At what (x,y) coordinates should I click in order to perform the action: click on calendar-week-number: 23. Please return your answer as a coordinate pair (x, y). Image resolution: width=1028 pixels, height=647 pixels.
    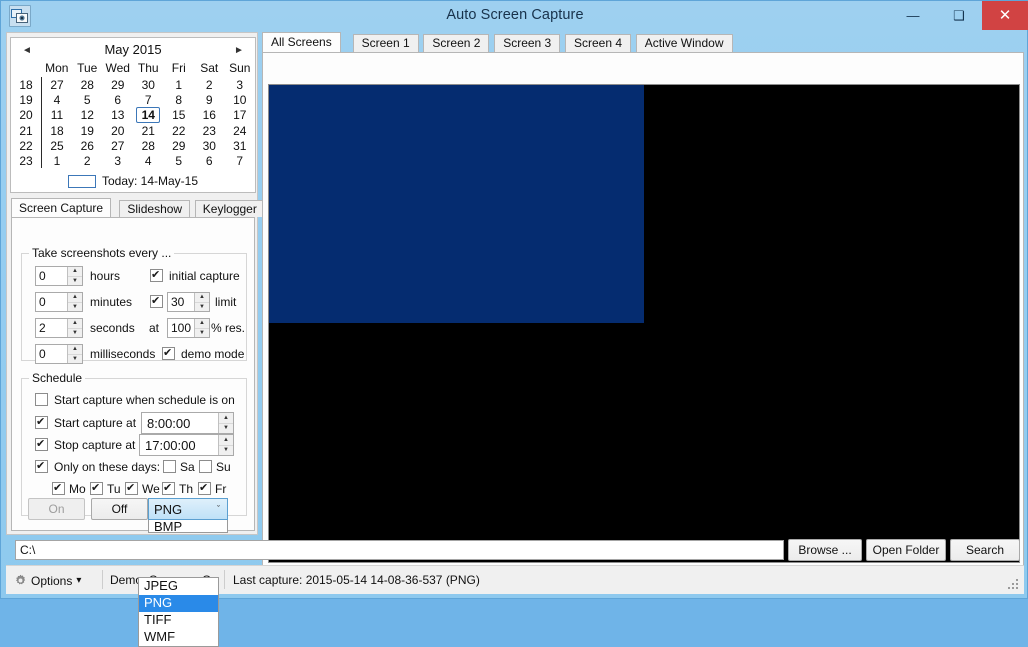
    Looking at the image, I should click on (26, 160).